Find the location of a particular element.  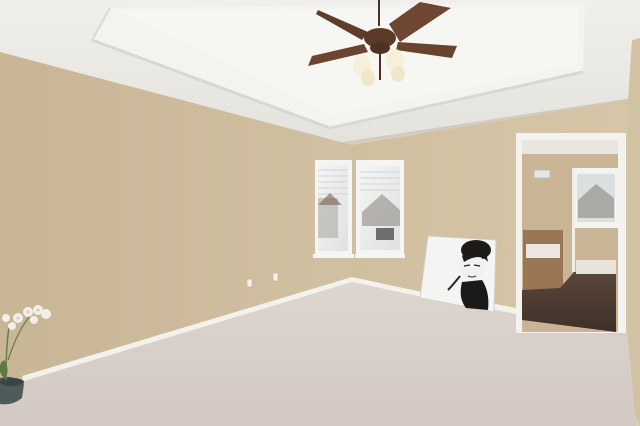

window-left is located at coordinates (333, 209).